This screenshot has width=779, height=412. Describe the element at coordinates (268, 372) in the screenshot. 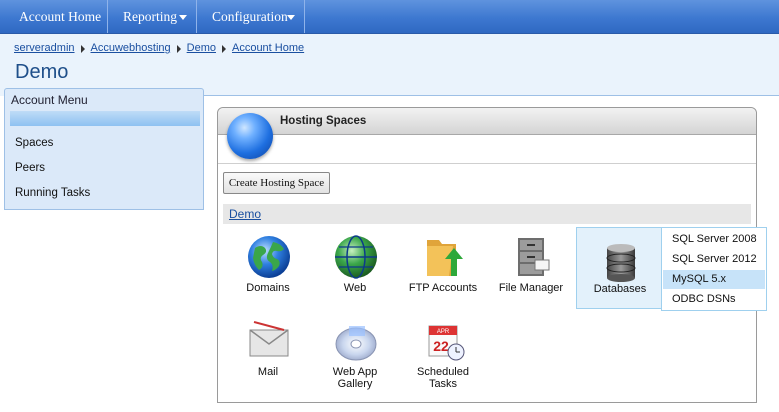

I see `tile-label: Mail` at that location.